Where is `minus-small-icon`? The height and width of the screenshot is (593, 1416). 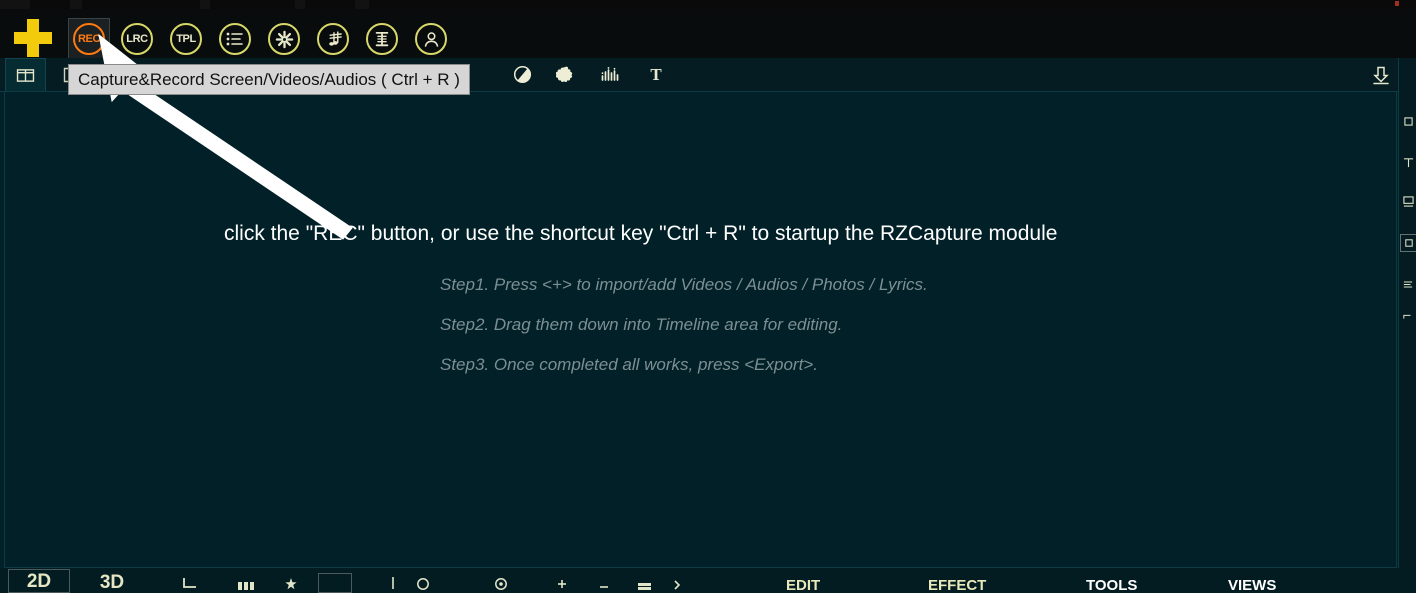 minus-small-icon is located at coordinates (604, 585).